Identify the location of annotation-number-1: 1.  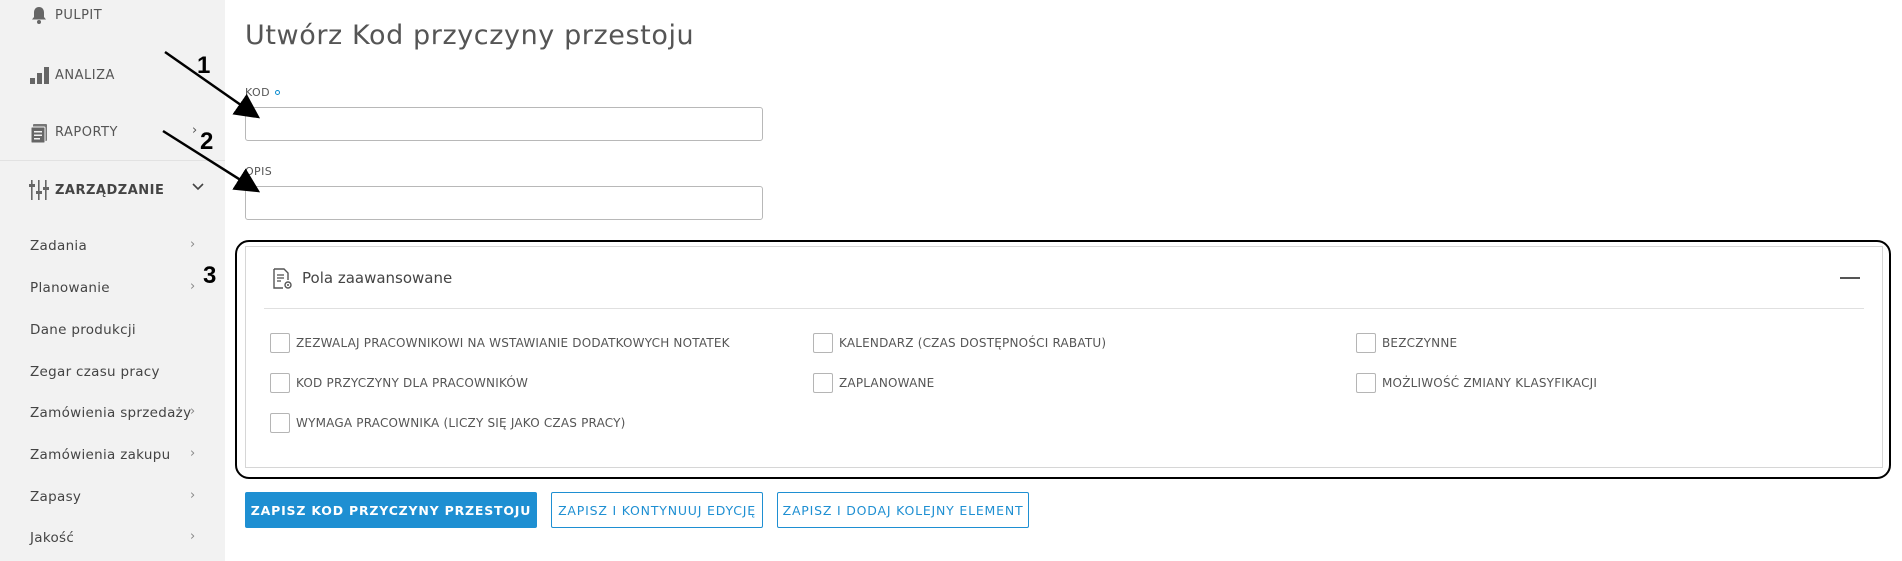
(204, 65).